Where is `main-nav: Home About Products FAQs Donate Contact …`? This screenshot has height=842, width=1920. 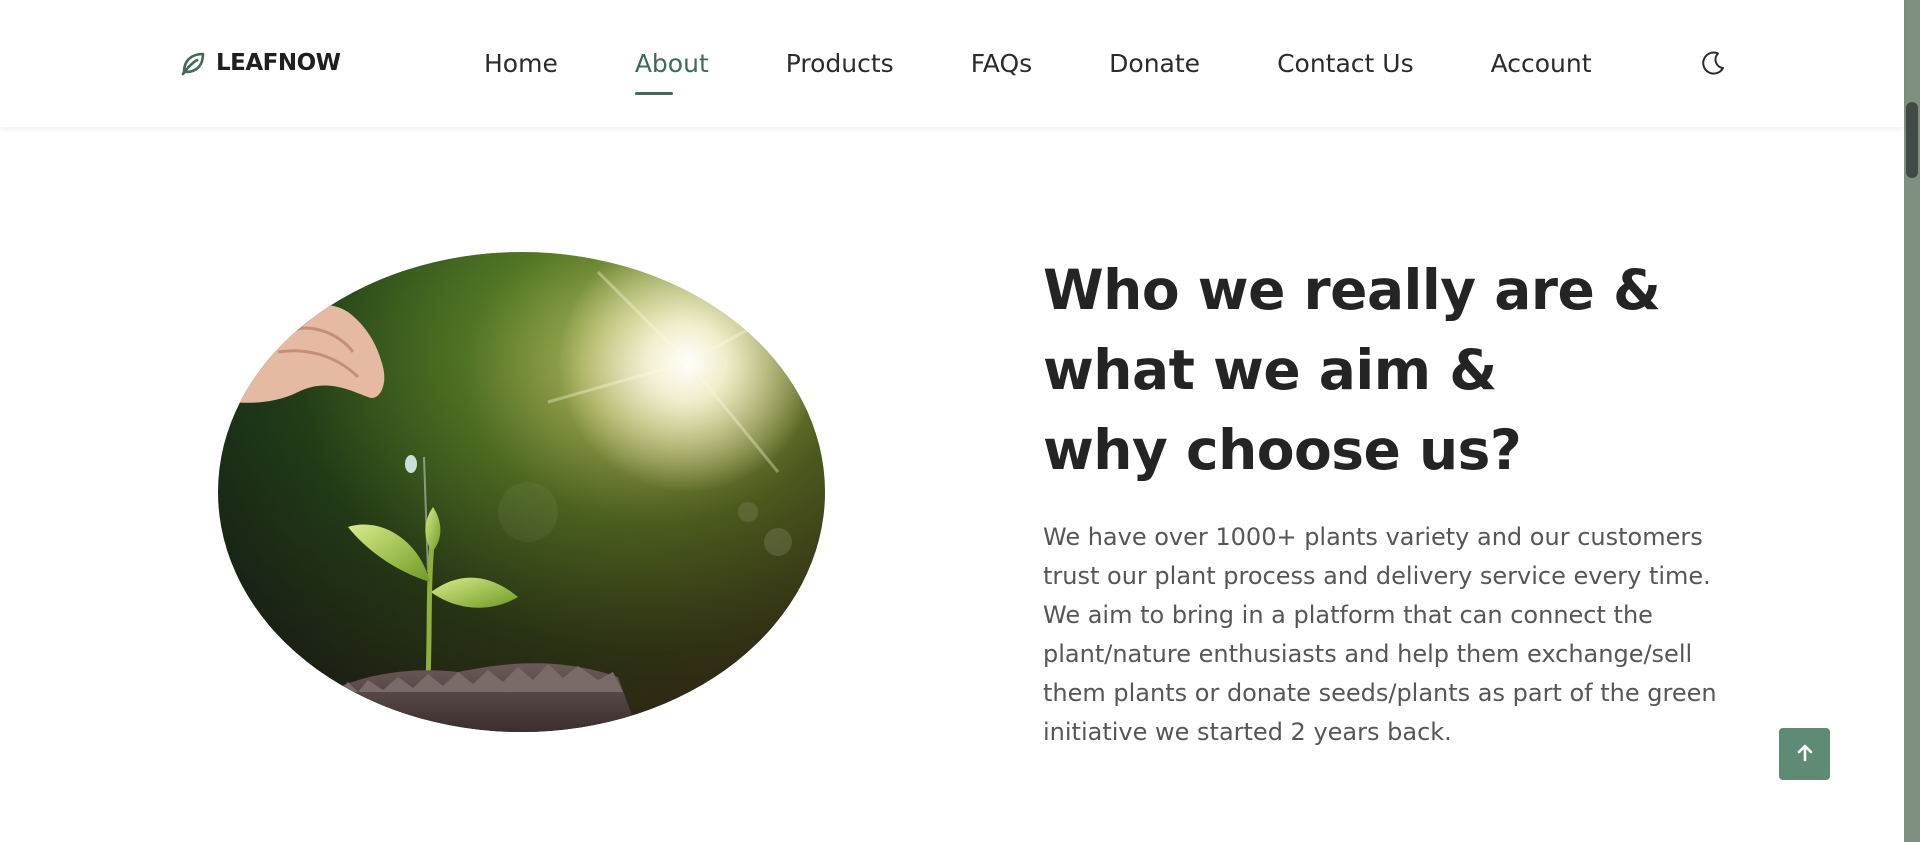 main-nav: Home About Products FAQs Donate Contact … is located at coordinates (1076, 67).